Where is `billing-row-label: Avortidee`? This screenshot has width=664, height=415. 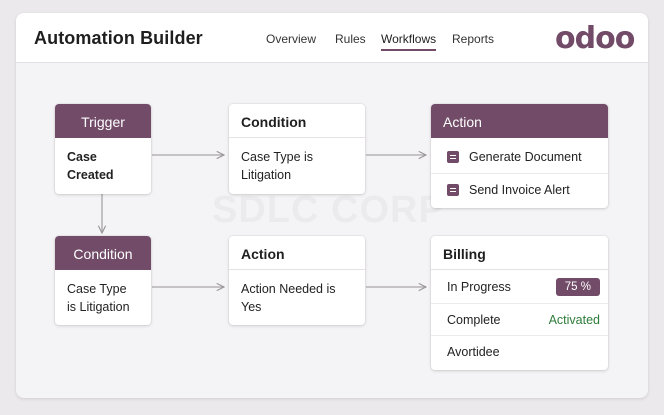 billing-row-label: Avortidee is located at coordinates (473, 351).